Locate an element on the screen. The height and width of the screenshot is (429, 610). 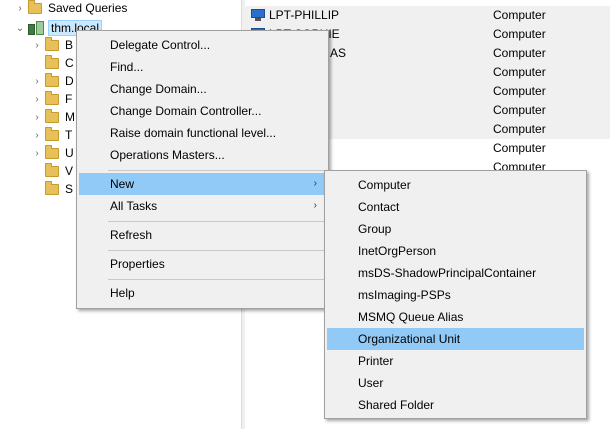
chevron-down-icon: ⌄ is located at coordinates (20, 28).